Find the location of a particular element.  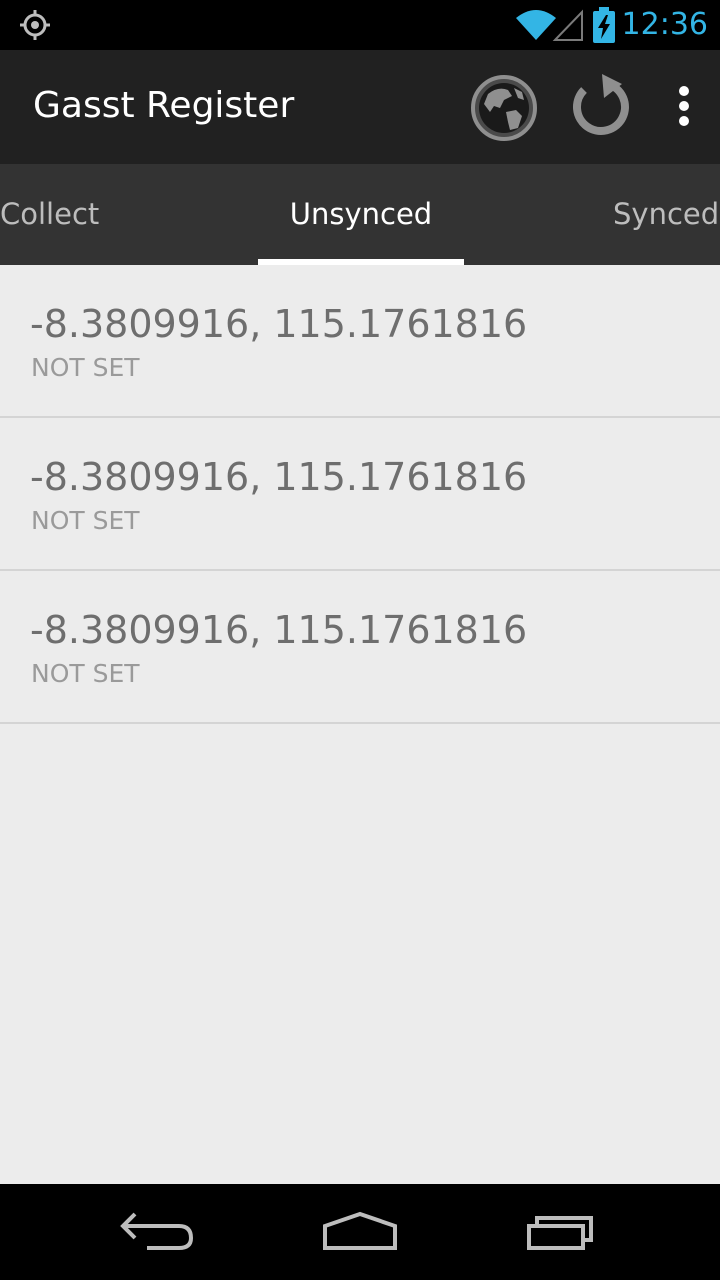

tab-synced: Synced is located at coordinates (666, 214).